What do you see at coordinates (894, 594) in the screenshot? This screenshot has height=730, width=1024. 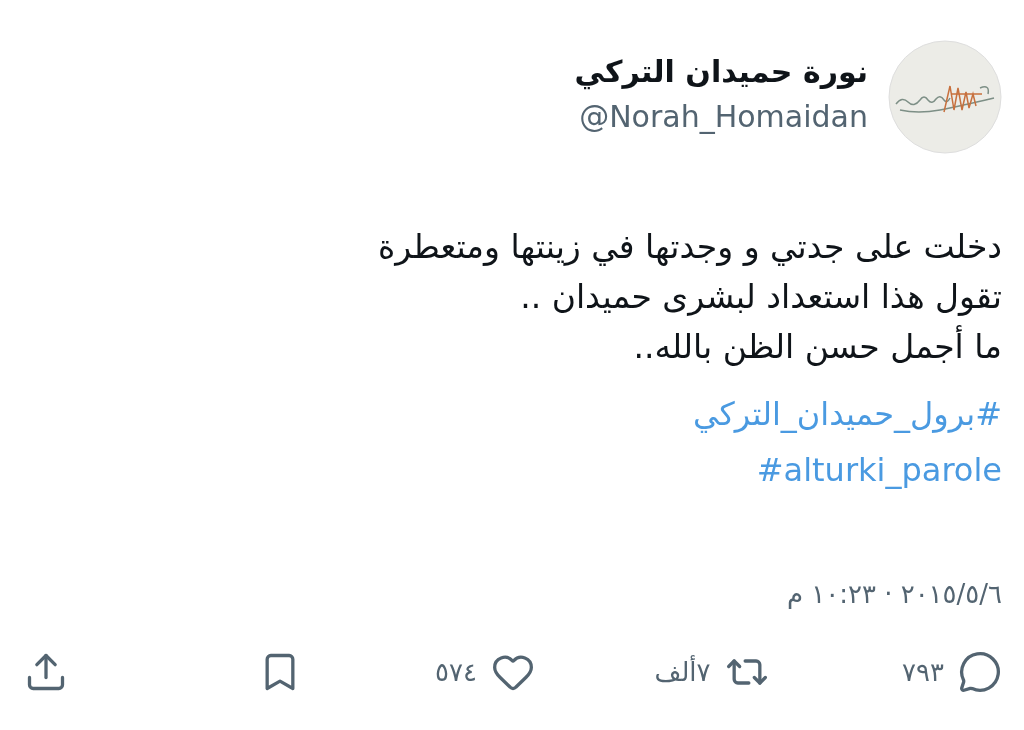 I see `tweet-timestamp: ٢٠١٥/٥/٦ · ١٠:٢٣ م` at bounding box center [894, 594].